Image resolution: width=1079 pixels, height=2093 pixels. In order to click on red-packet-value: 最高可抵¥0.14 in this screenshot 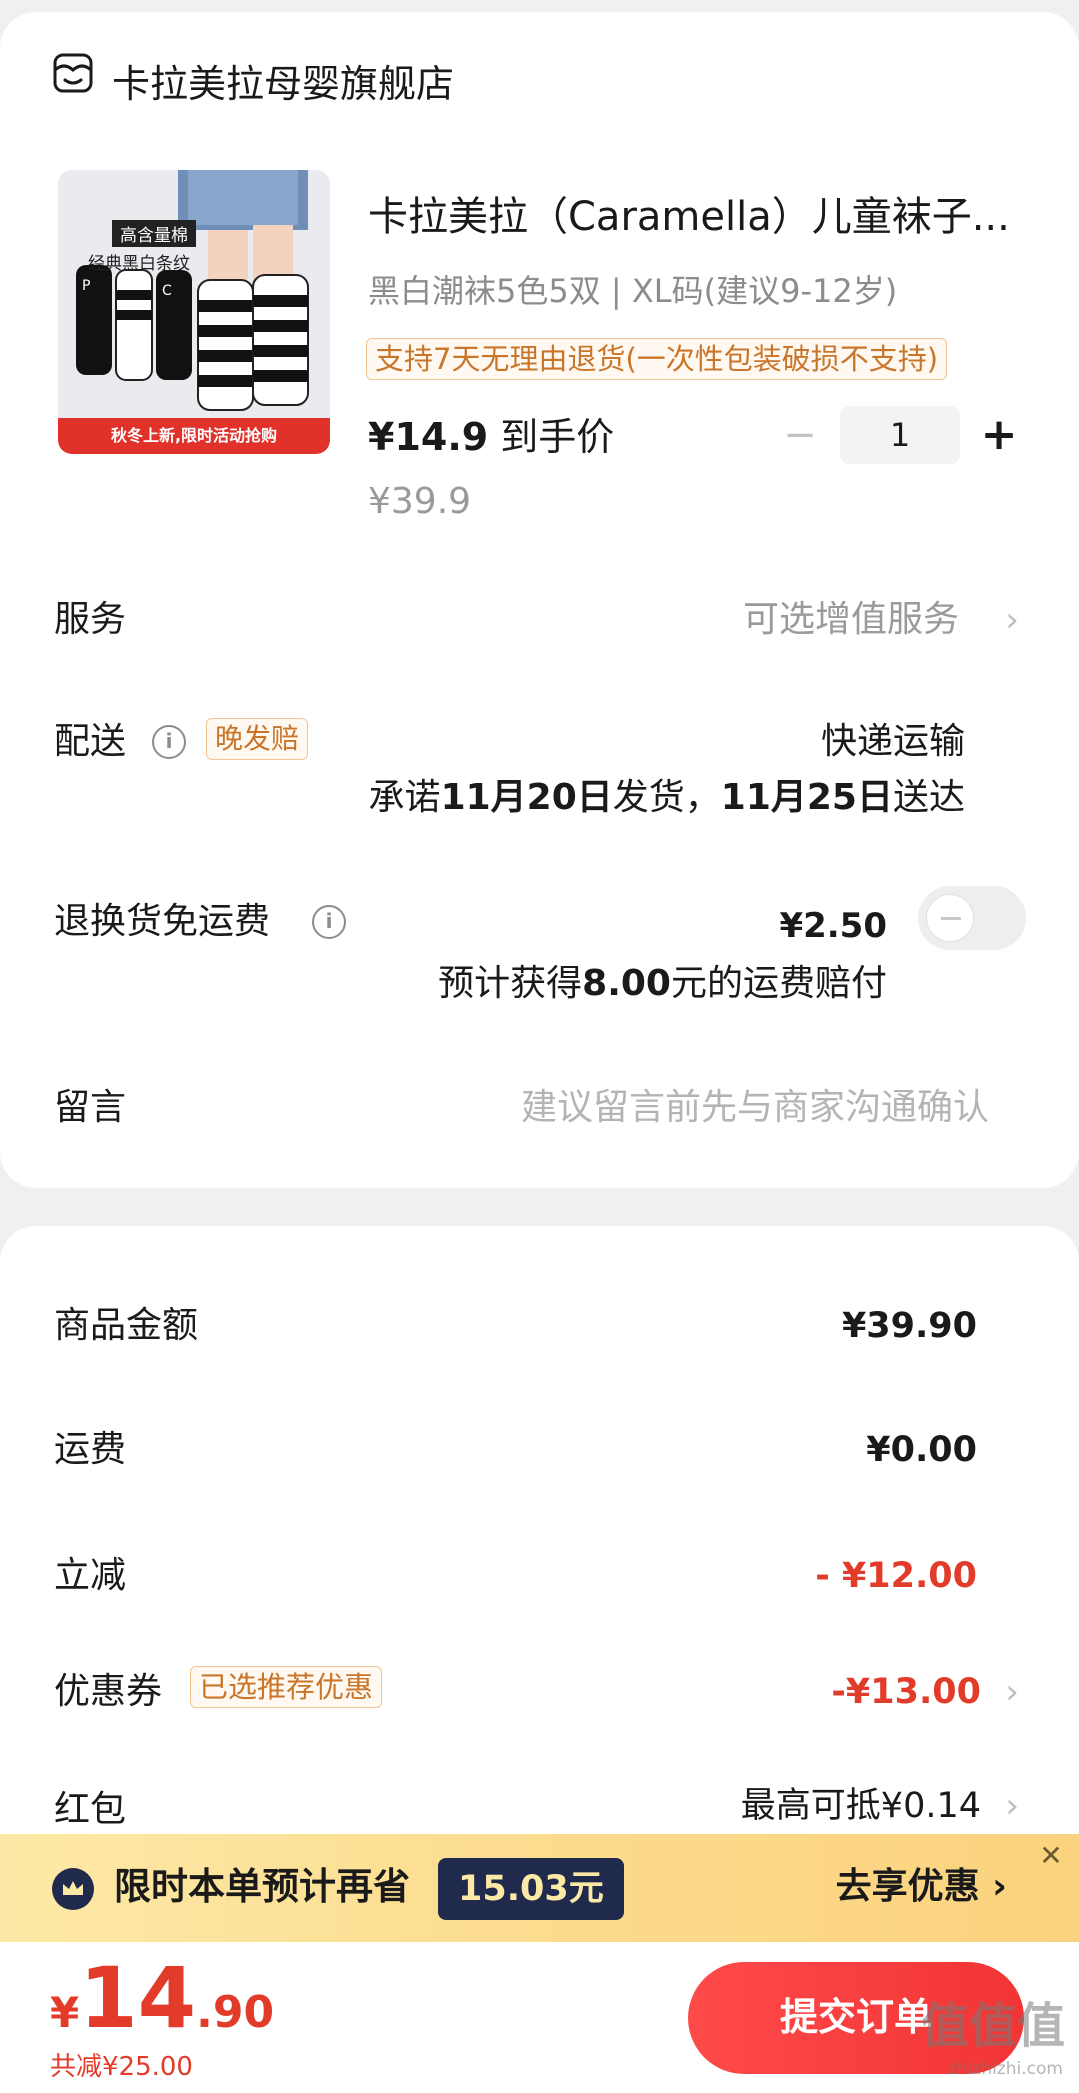, I will do `click(861, 1806)`.